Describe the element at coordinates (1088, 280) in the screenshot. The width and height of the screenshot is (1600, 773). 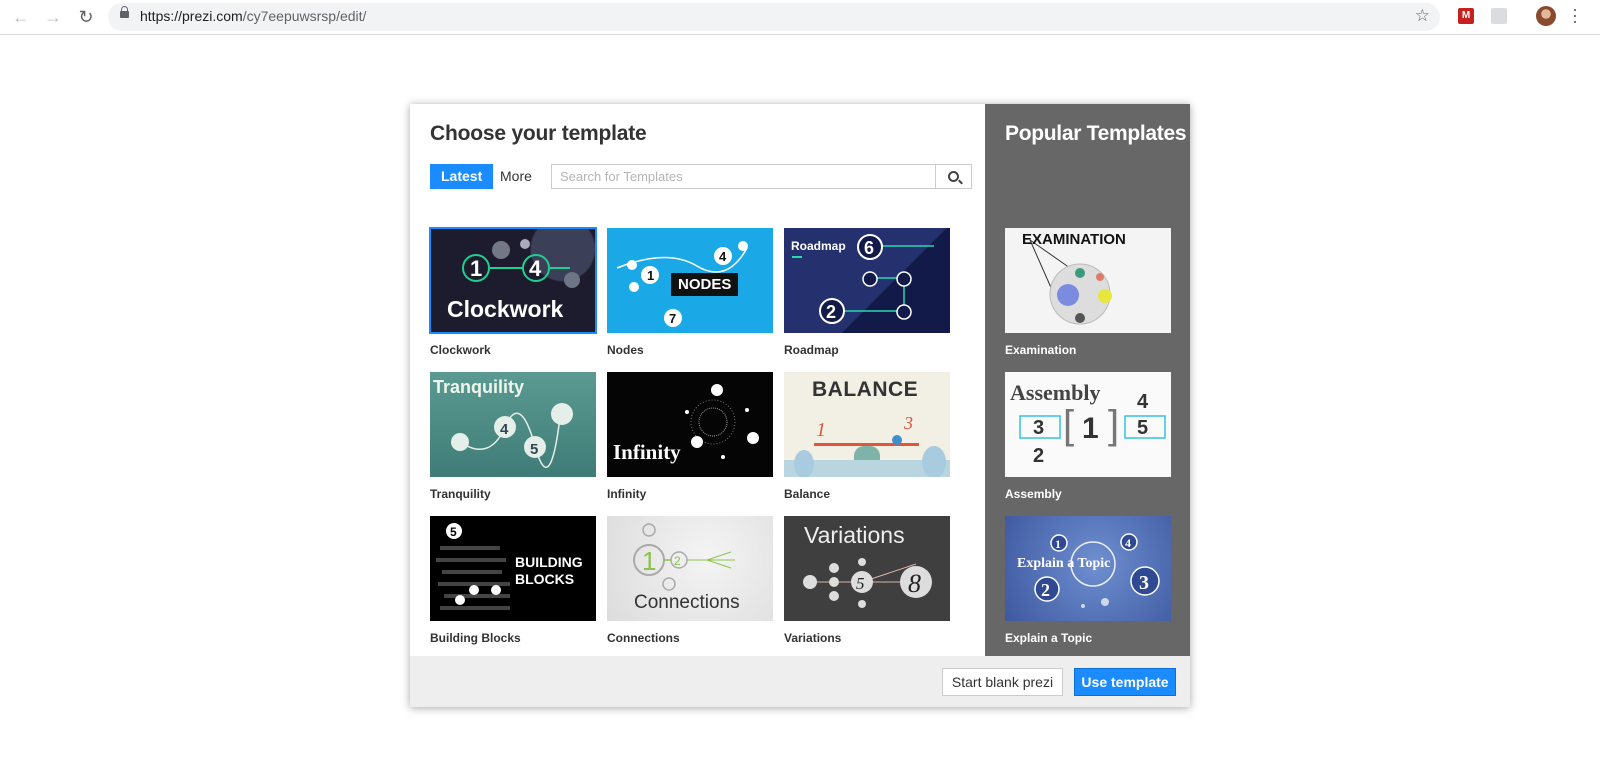
I see `template-thumbnail: EXAMINATION` at that location.